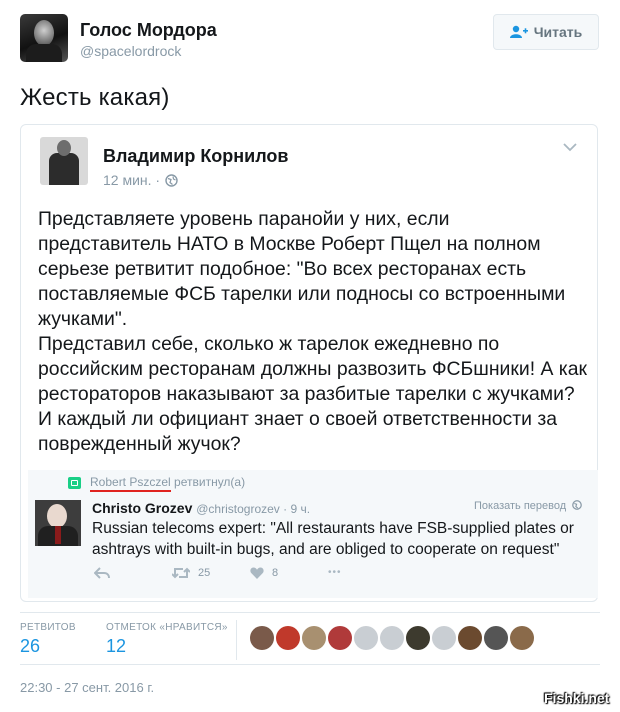 This screenshot has height=712, width=620. Describe the element at coordinates (74, 483) in the screenshot. I see `retweet-icon` at that location.